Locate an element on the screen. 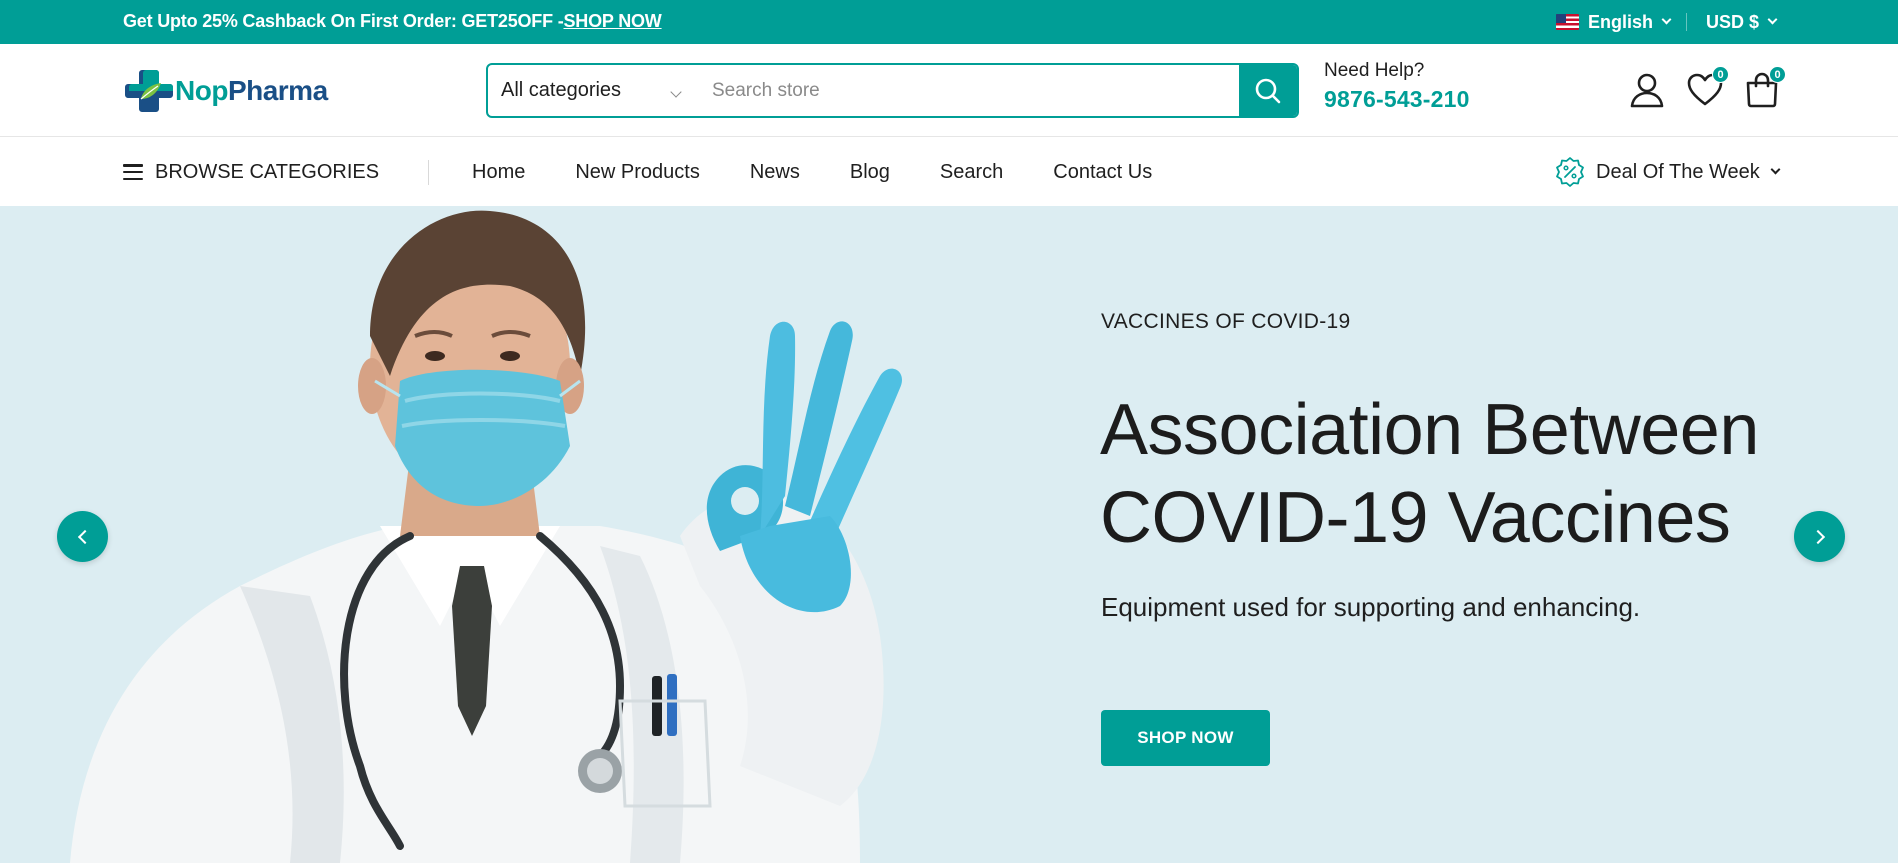 The image size is (1898, 863). nav-item-news: News is located at coordinates (775, 172).